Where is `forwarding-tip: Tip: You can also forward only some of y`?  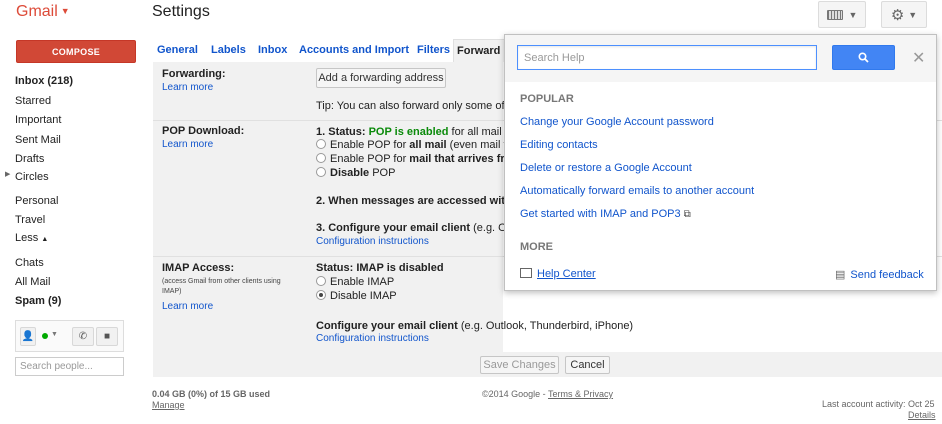 forwarding-tip: Tip: You can also forward only some of y is located at coordinates (415, 106).